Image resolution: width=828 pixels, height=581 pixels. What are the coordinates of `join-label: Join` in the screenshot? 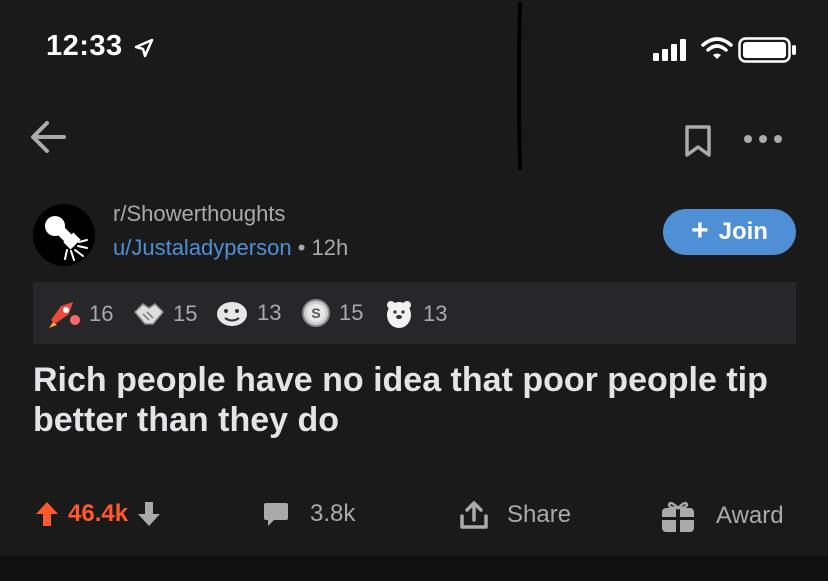 It's located at (743, 231).